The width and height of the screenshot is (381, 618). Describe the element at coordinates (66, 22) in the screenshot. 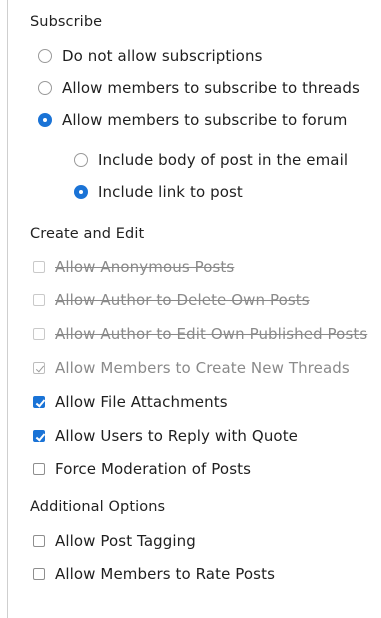

I see `subscribe-section-title: Subscribe` at that location.